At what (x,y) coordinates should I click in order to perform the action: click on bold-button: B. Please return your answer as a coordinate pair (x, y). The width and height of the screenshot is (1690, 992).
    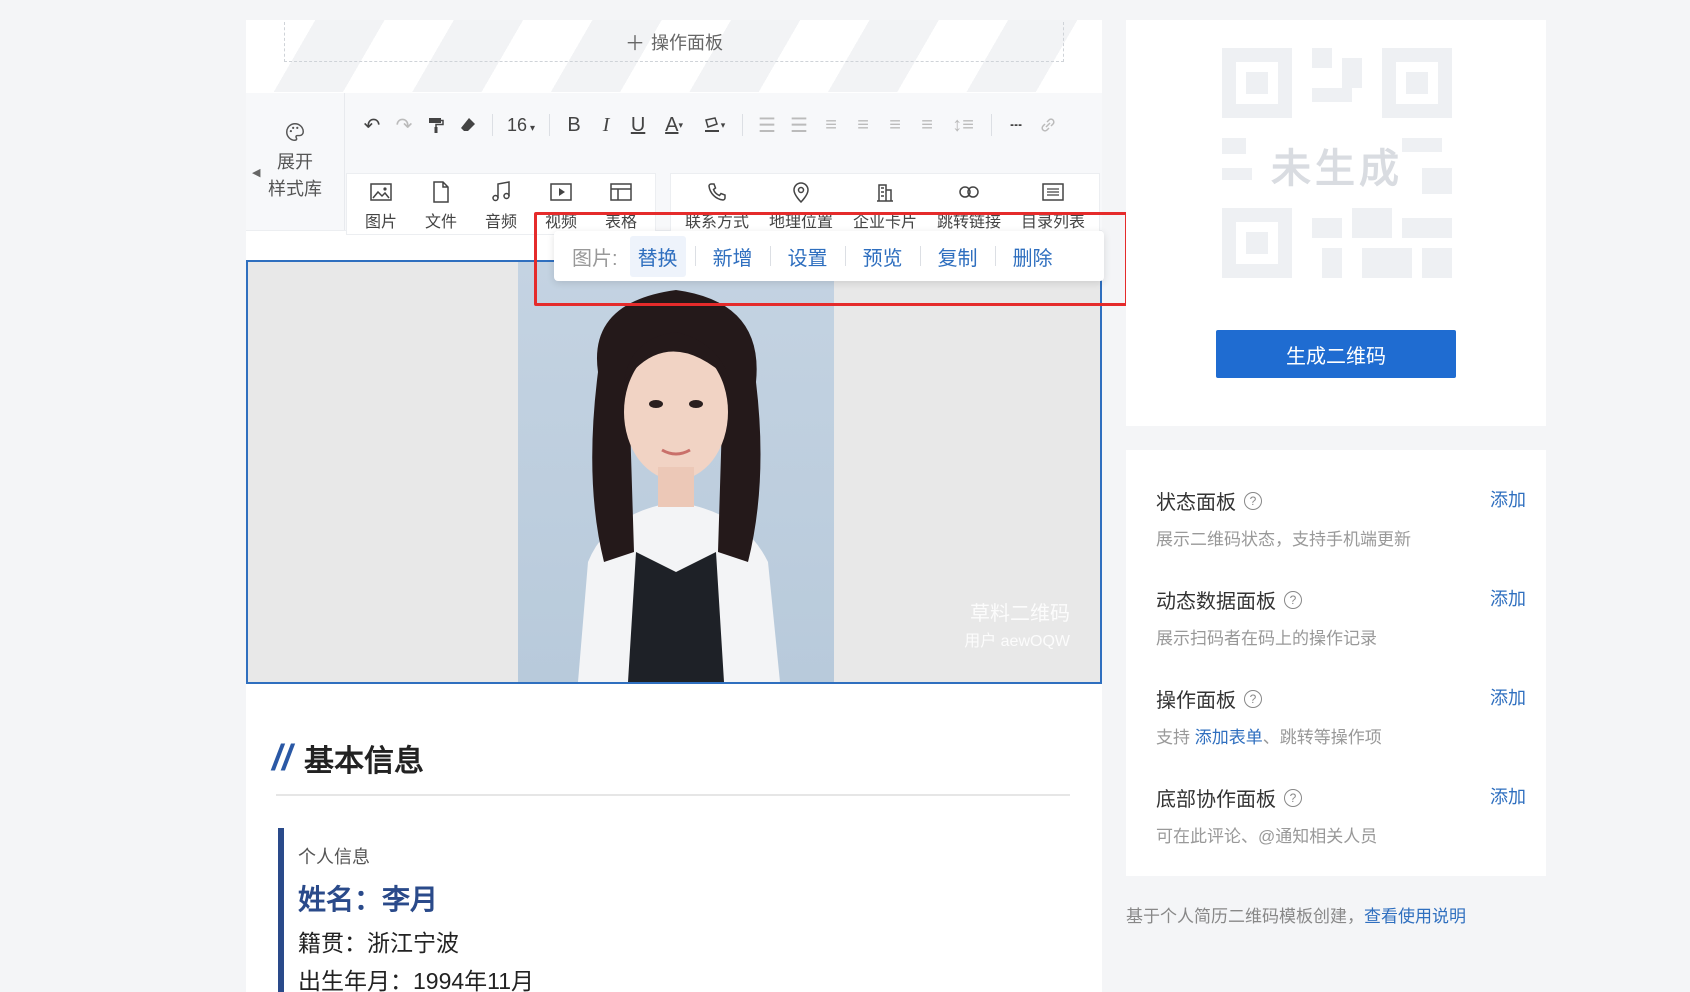
    Looking at the image, I should click on (574, 125).